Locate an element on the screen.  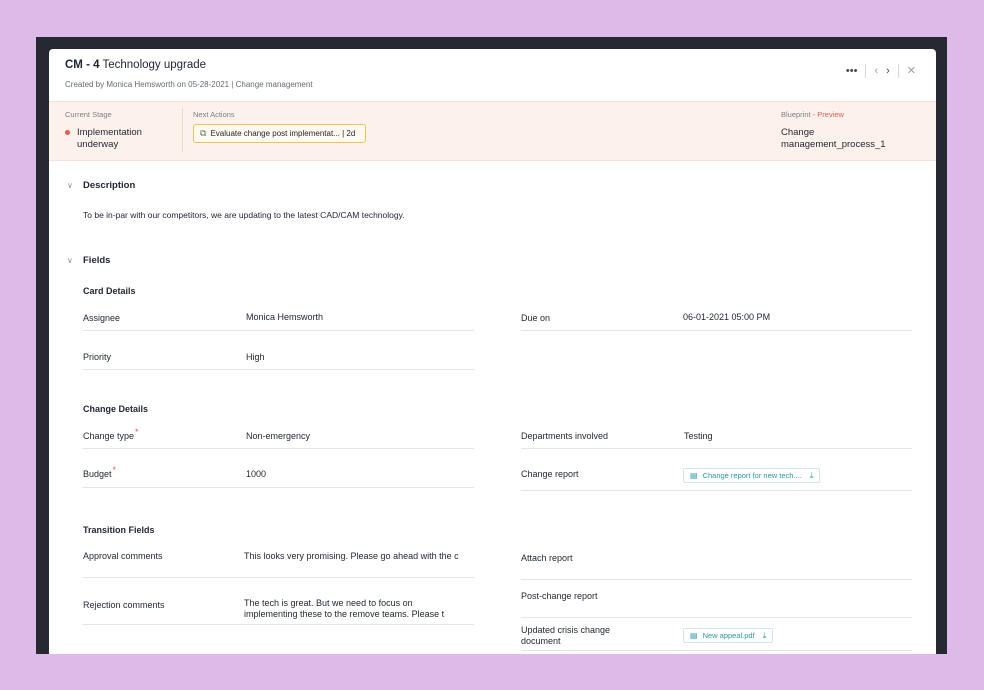
change-report-file: ▤ Change report for new tech.... ⤓ is located at coordinates (752, 475).